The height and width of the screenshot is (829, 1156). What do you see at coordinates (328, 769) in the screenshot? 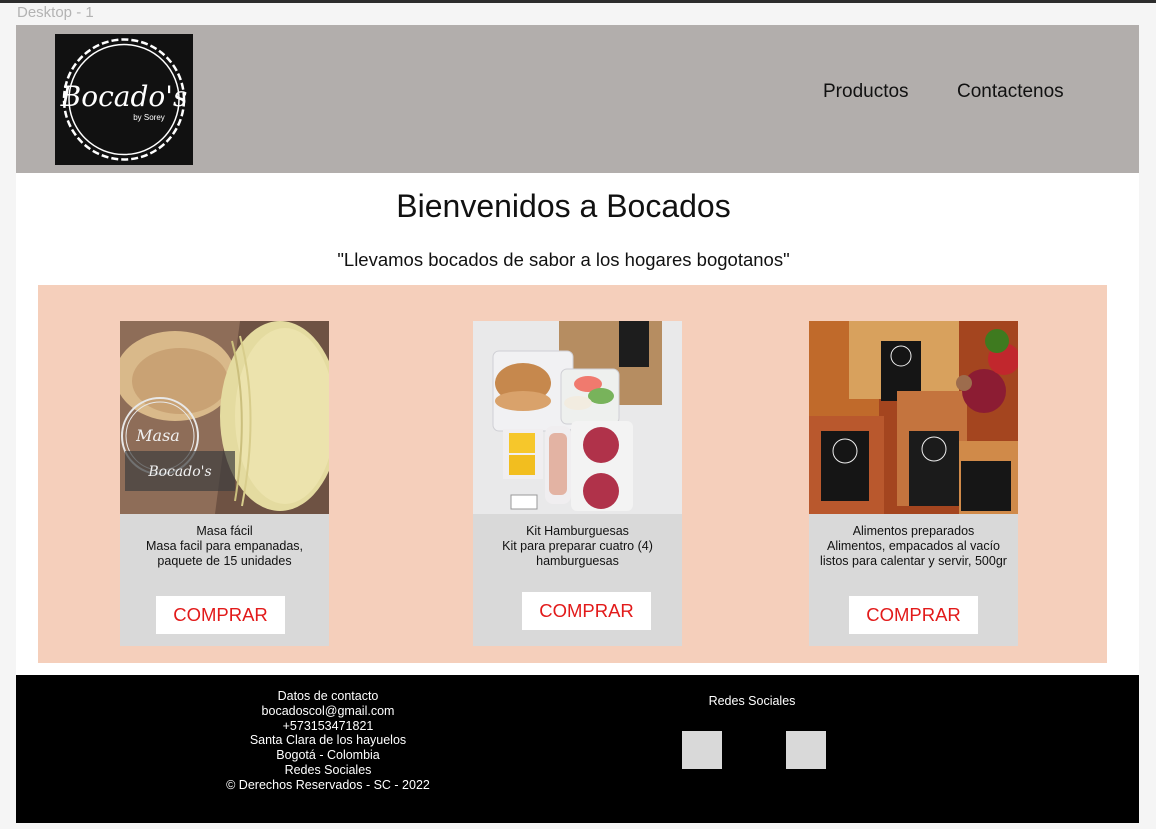
I see `contact-social-label: Redes Sociales` at bounding box center [328, 769].